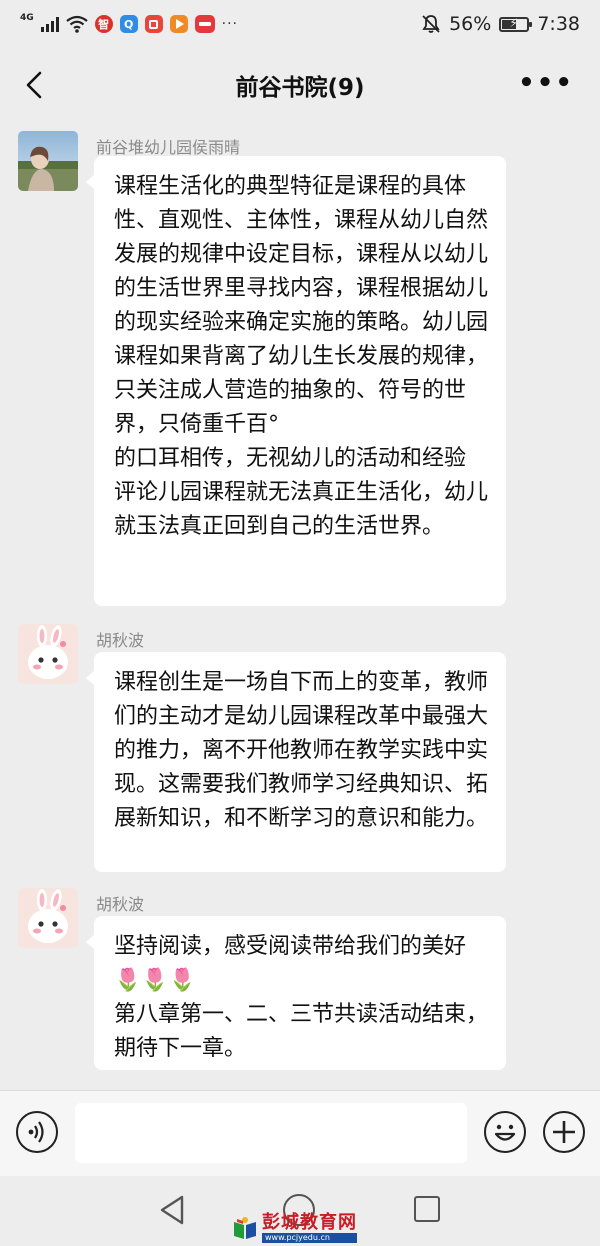 This screenshot has width=600, height=1246. I want to click on smiley-icon, so click(505, 1132).